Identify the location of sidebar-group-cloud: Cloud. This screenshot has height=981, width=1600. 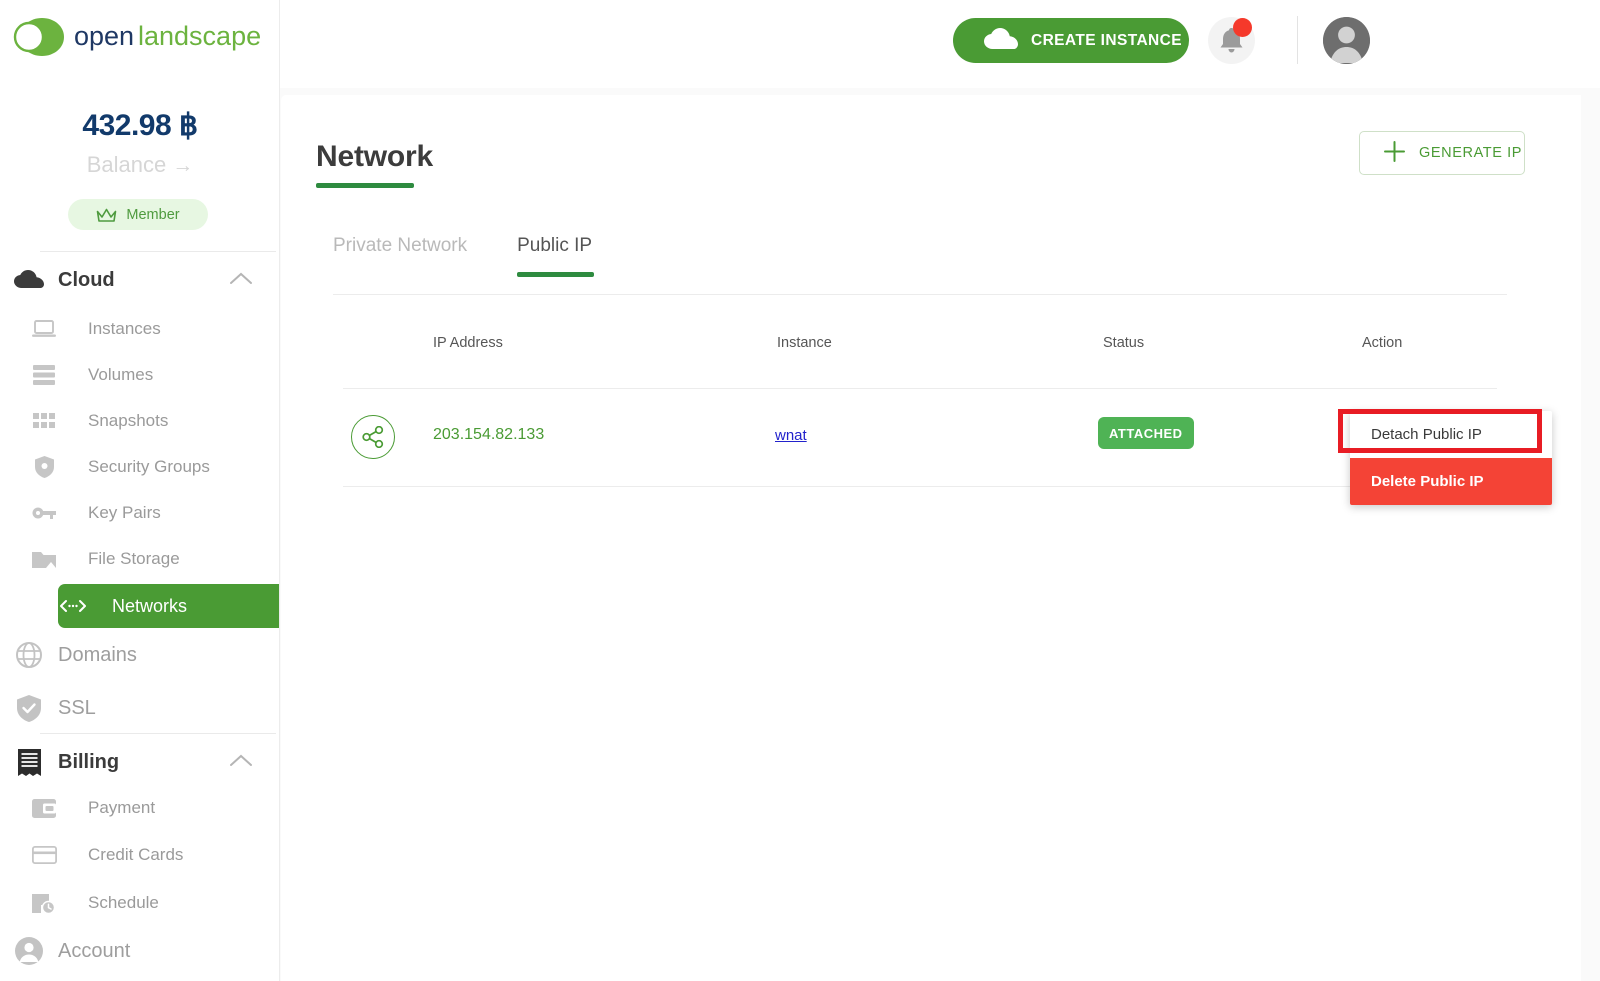
(139, 280).